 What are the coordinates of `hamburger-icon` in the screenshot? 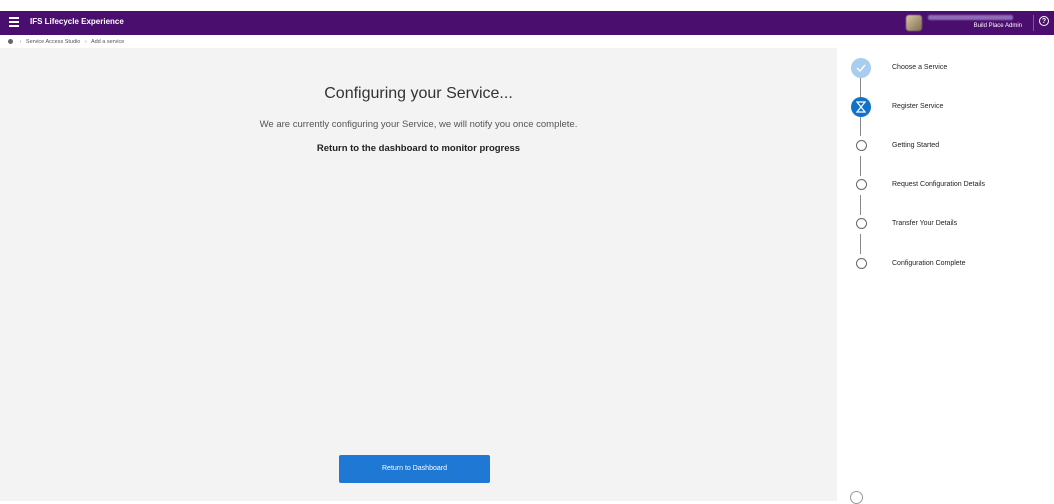 It's located at (14, 22).